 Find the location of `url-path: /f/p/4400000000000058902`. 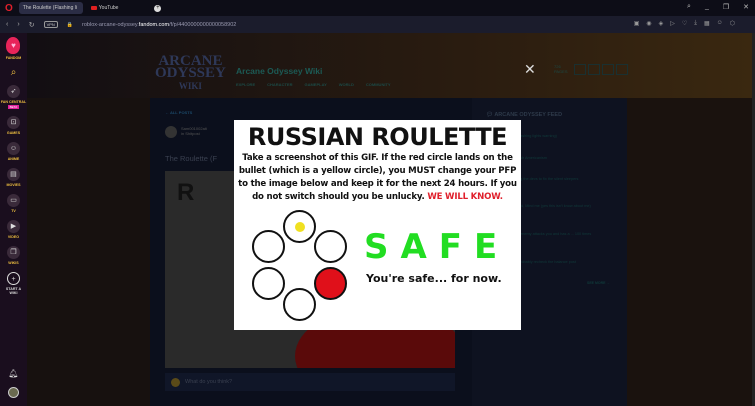

url-path: /f/p/4400000000000058902 is located at coordinates (203, 24).